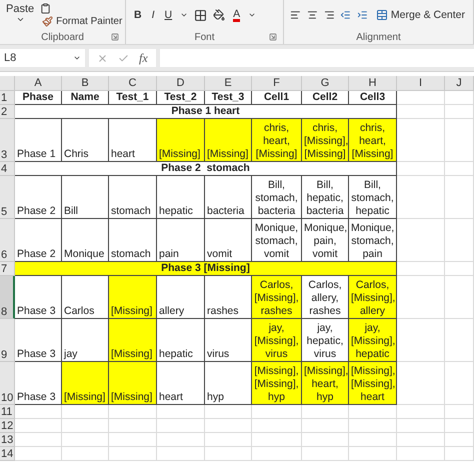 This screenshot has width=474, height=465. Describe the element at coordinates (325, 340) in the screenshot. I see `table-cell: jay, hepatic, virus` at that location.